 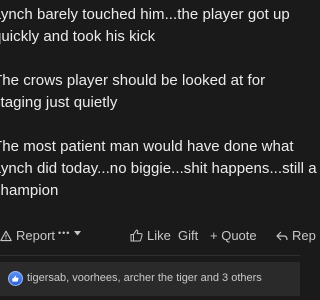 What do you see at coordinates (59, 102) in the screenshot?
I see `post-line: staging just quietly` at bounding box center [59, 102].